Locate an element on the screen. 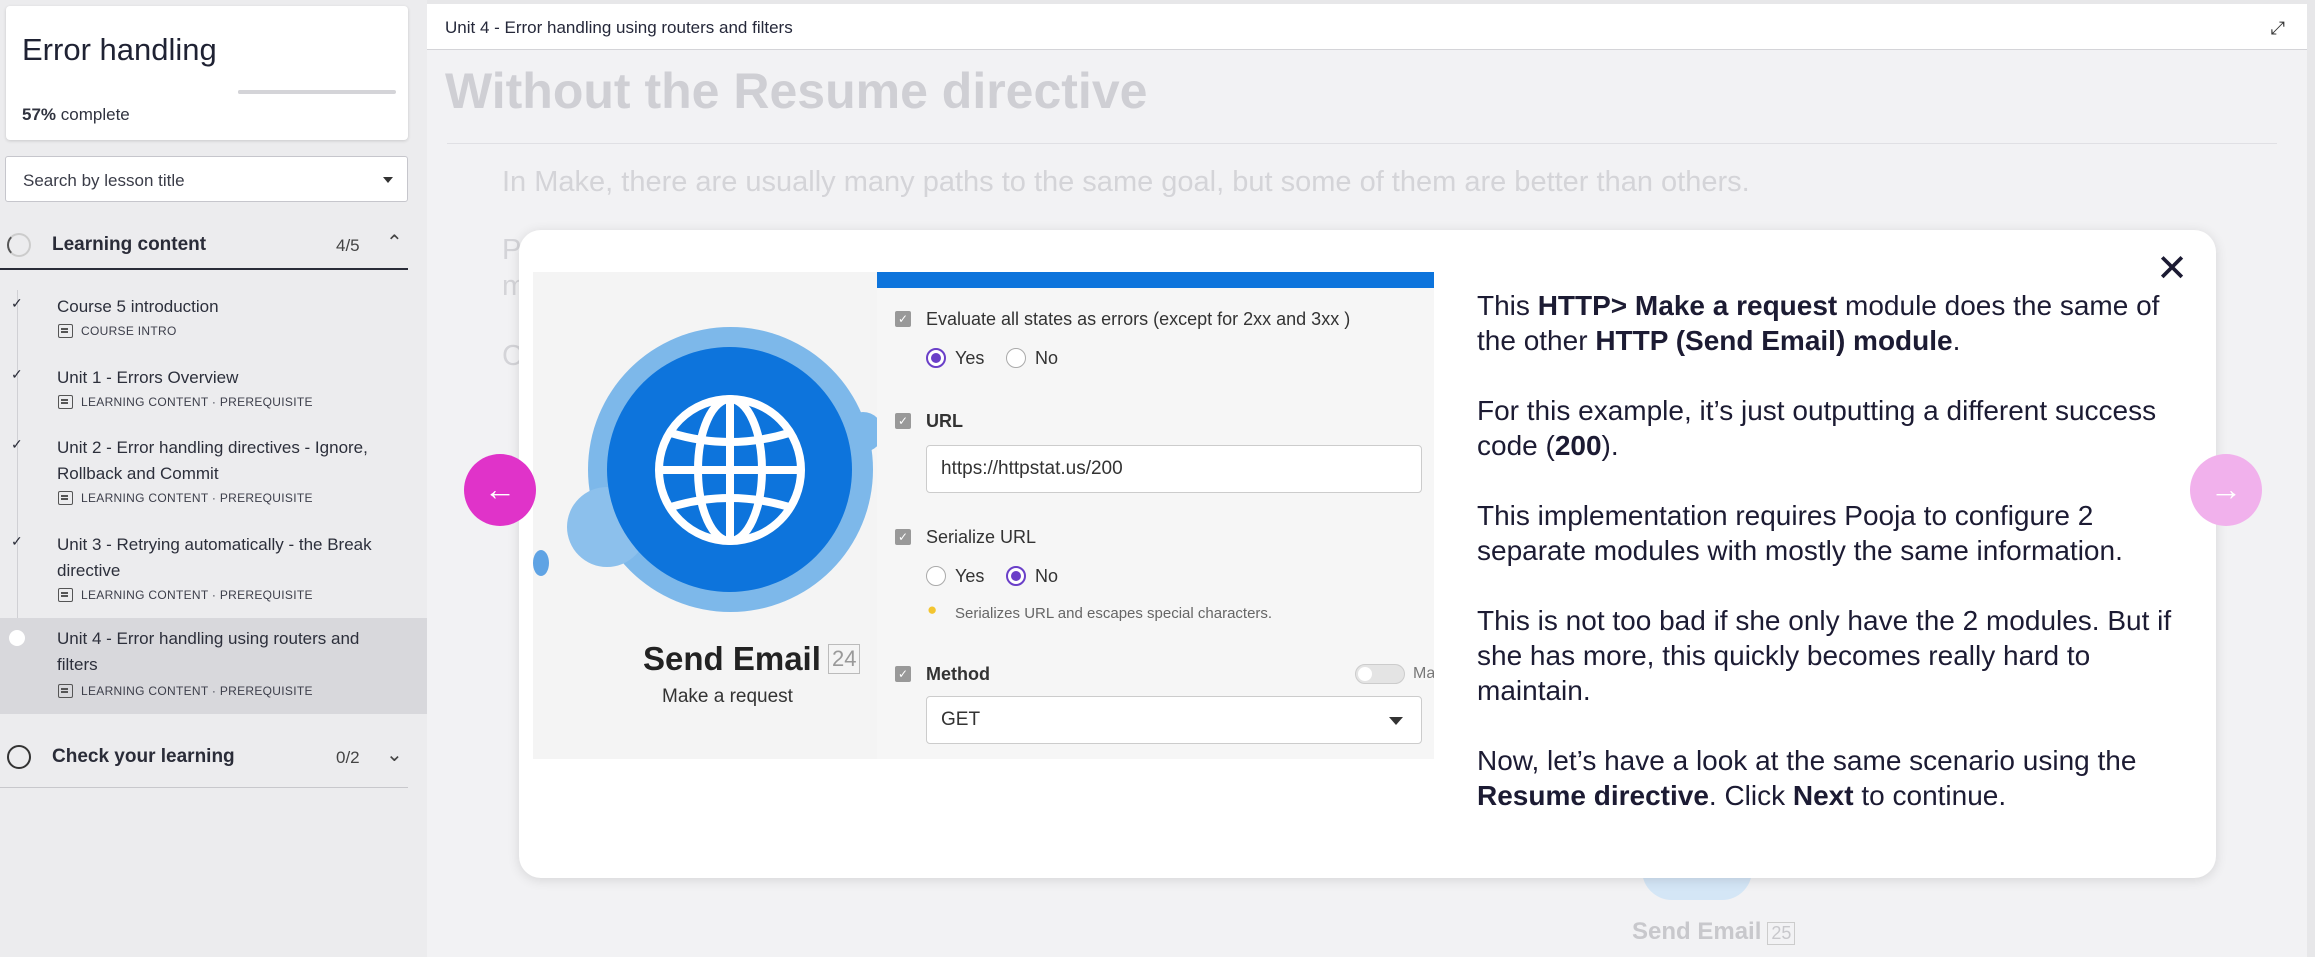 This screenshot has width=2315, height=957. module-title: Send Email is located at coordinates (732, 658).